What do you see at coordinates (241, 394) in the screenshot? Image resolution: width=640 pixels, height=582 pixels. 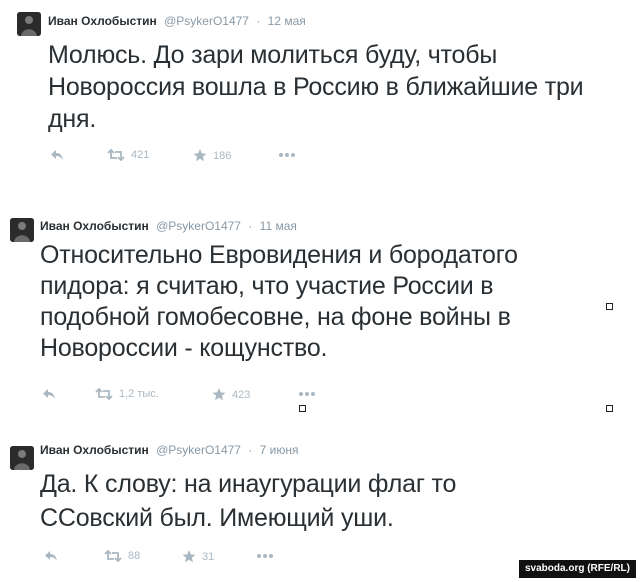 I see `favorite-count: 423` at bounding box center [241, 394].